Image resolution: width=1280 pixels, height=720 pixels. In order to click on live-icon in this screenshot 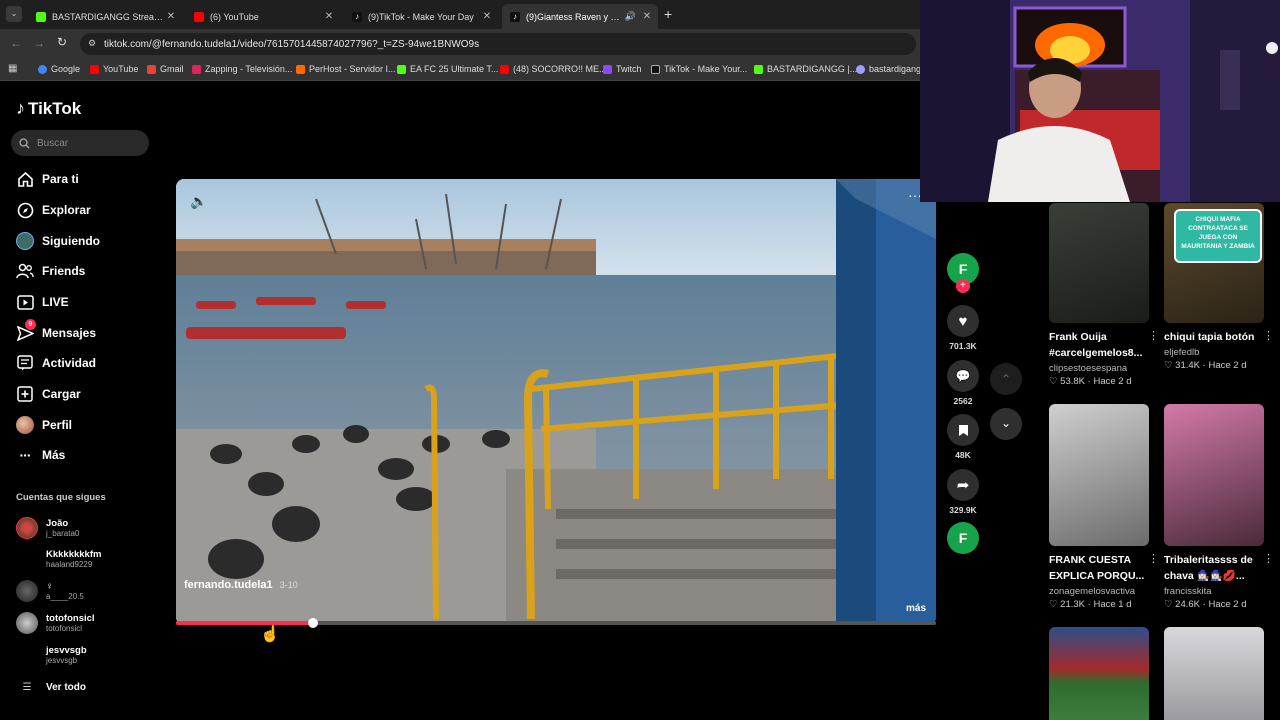, I will do `click(25, 302)`.